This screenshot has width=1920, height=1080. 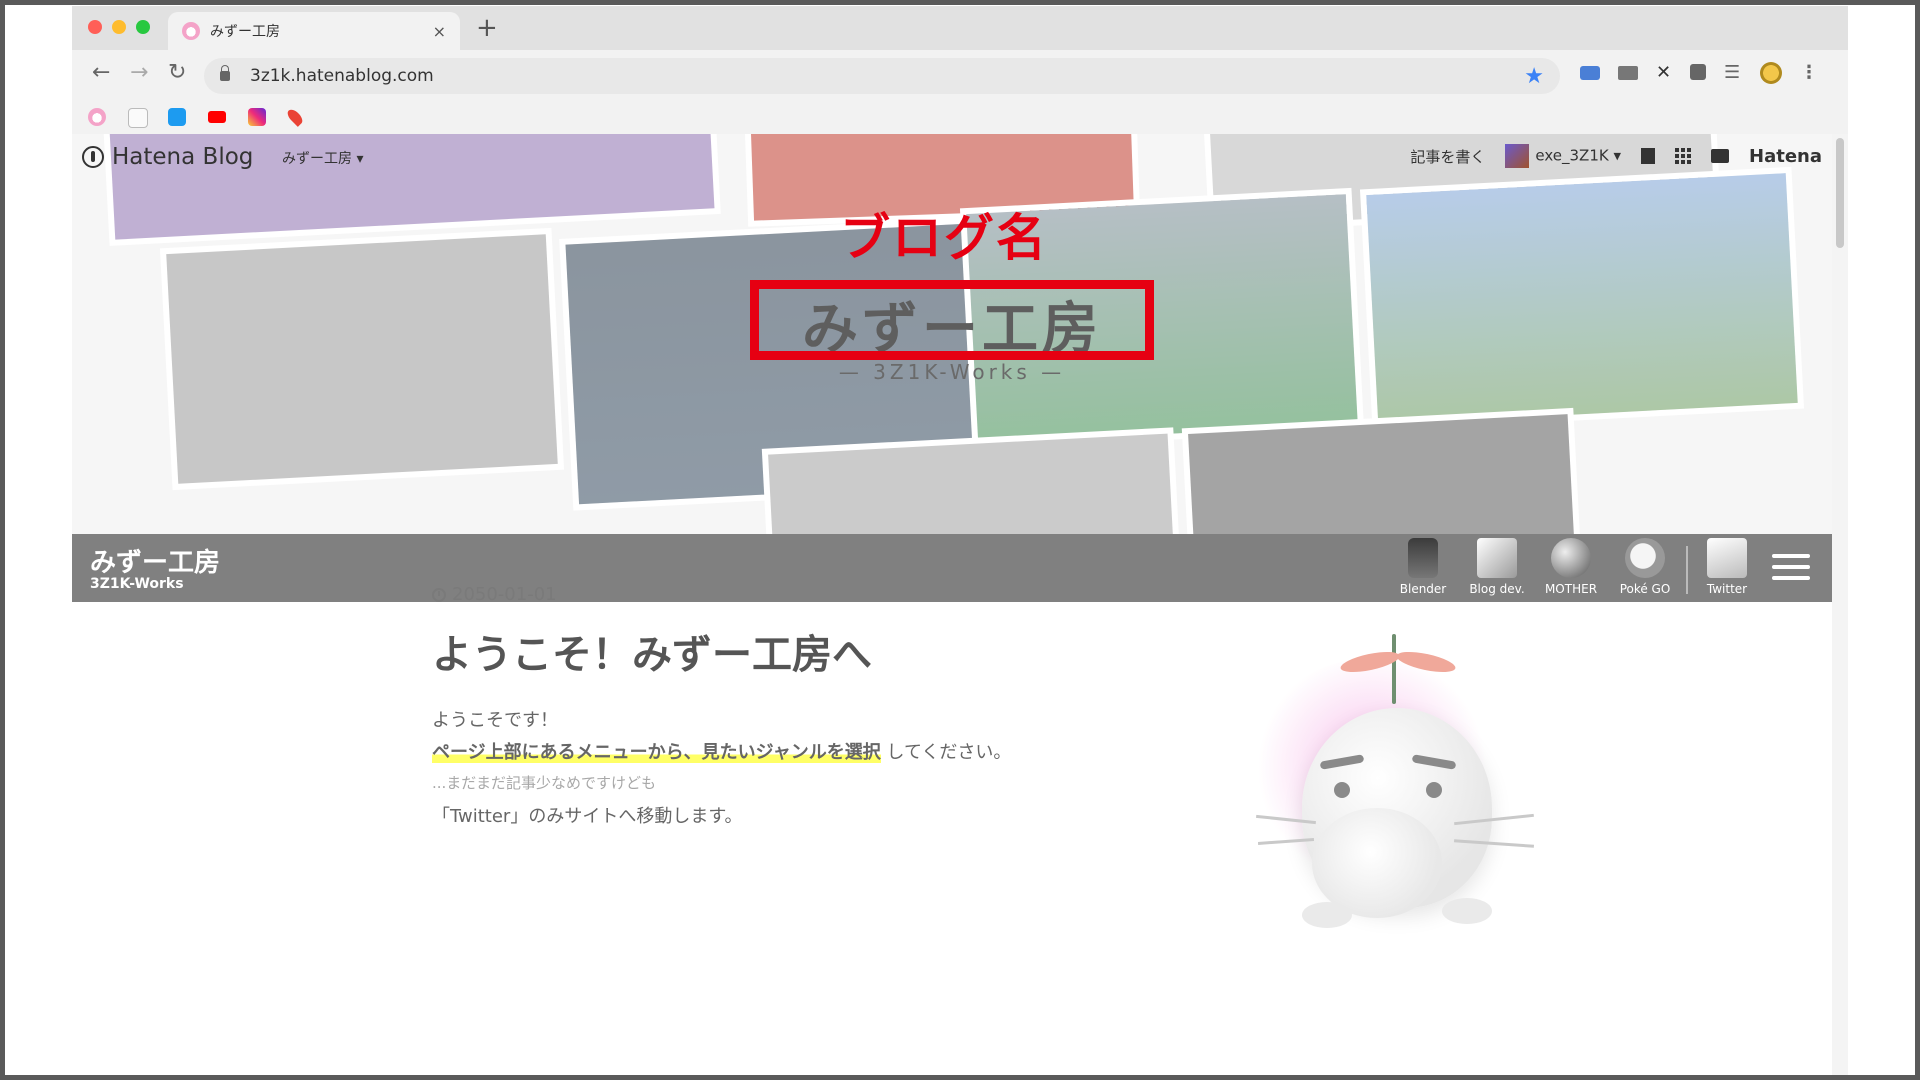 I want to click on nav-twitter: Twitter, so click(x=1727, y=567).